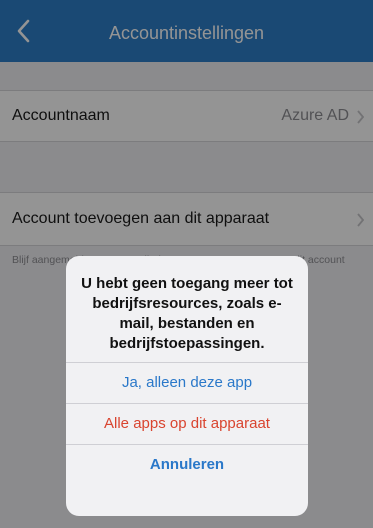 Image resolution: width=373 pixels, height=528 pixels. What do you see at coordinates (187, 382) in the screenshot?
I see `only-this-app-button: Ja, alleen deze app` at bounding box center [187, 382].